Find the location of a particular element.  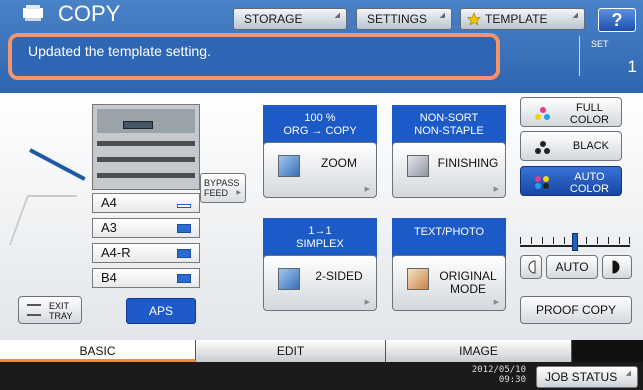

tab-image: IMAGE is located at coordinates (479, 351).